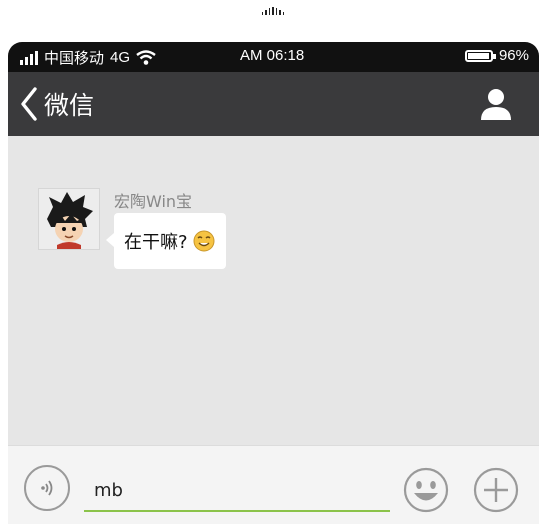 This screenshot has height=524, width=557. Describe the element at coordinates (156, 242) in the screenshot. I see `message-text: 在干嘛?` at that location.